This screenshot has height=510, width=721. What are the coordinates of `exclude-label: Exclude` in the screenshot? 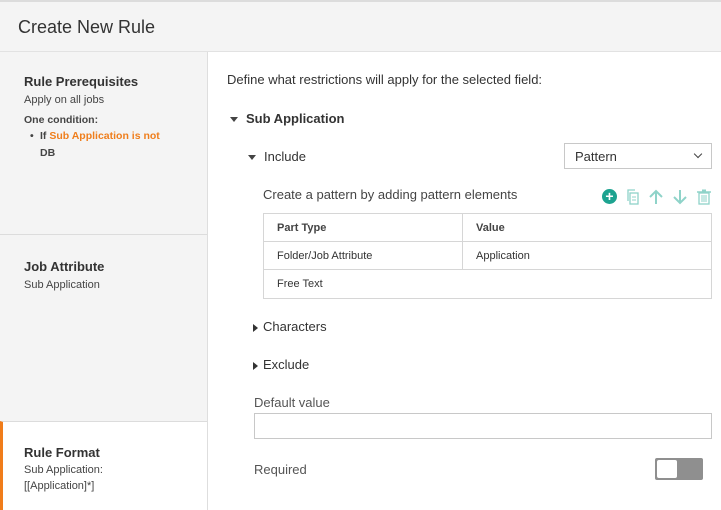 It's located at (286, 364).